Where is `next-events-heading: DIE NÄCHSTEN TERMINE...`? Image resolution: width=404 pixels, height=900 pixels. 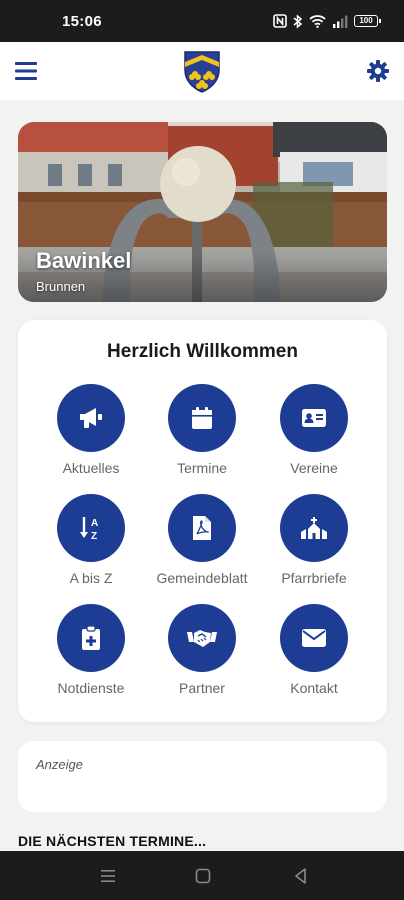 next-events-heading: DIE NÄCHSTEN TERMINE... is located at coordinates (112, 841).